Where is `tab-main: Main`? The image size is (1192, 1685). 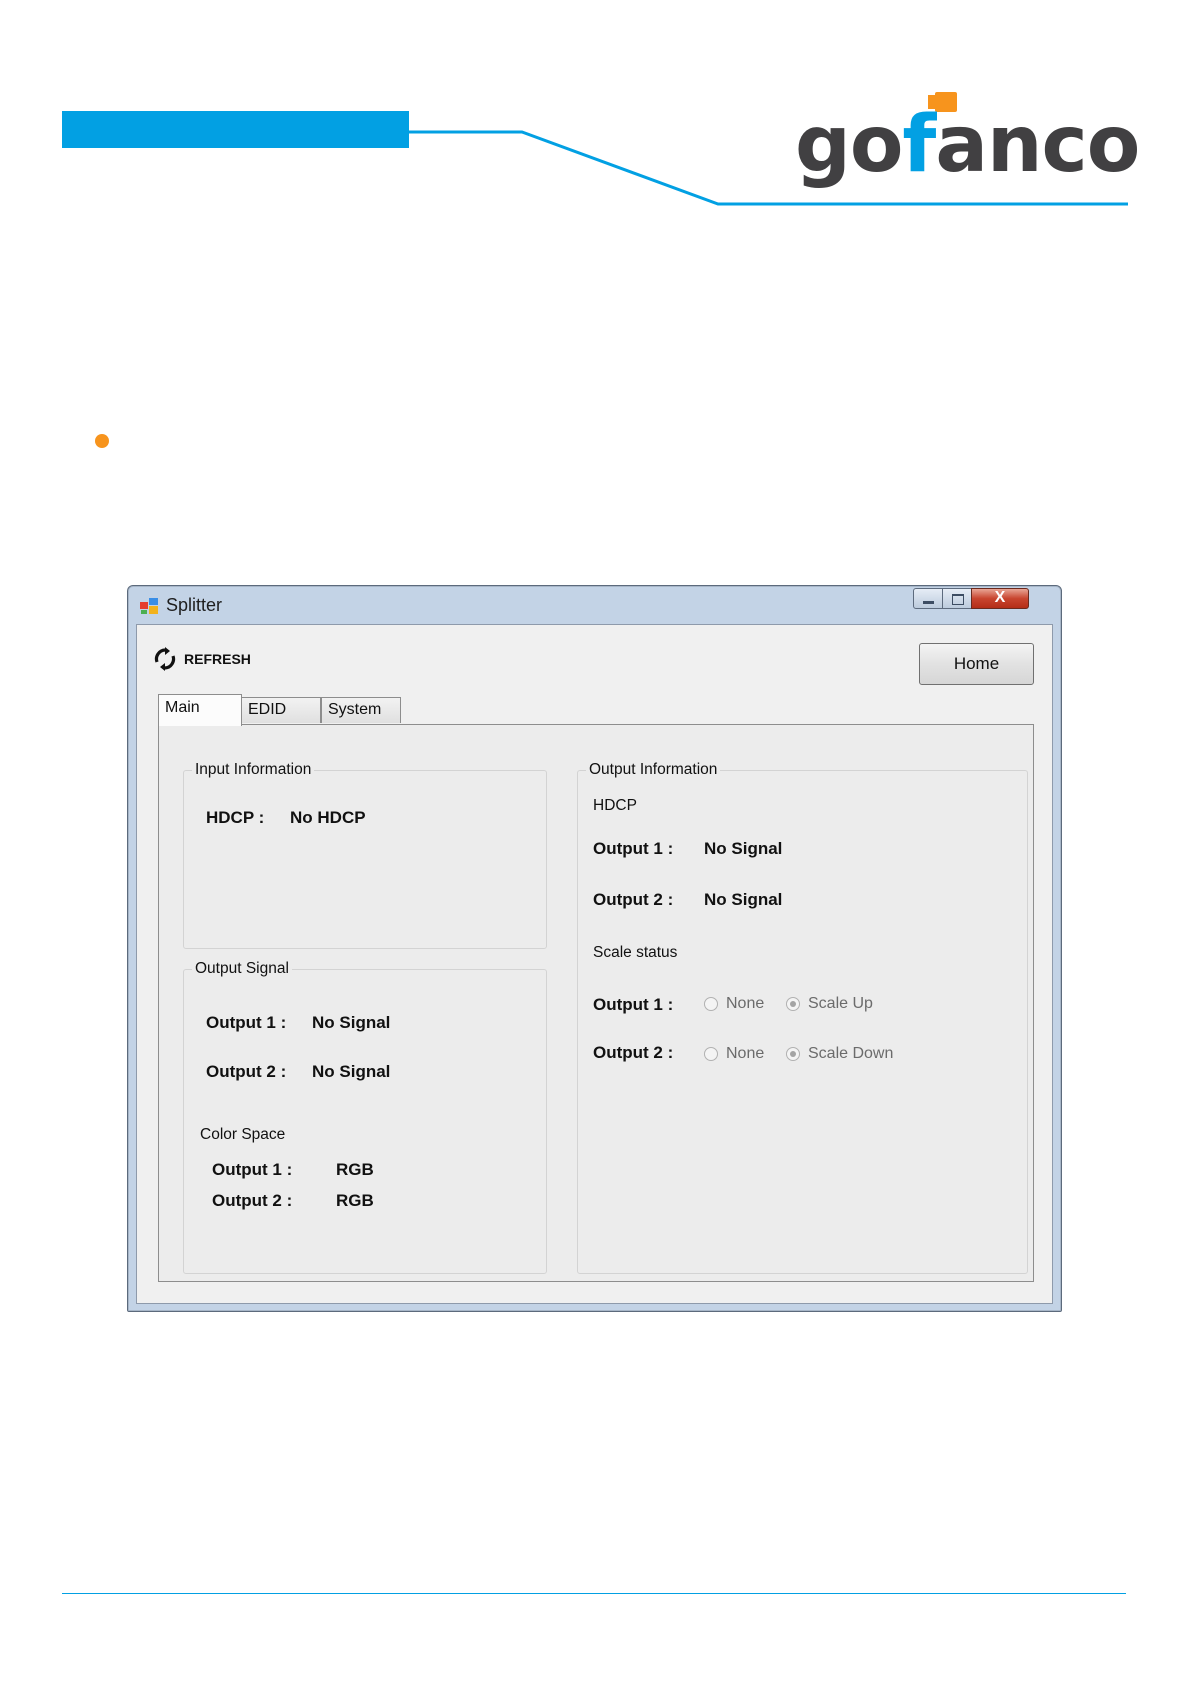
tab-main: Main is located at coordinates (200, 710).